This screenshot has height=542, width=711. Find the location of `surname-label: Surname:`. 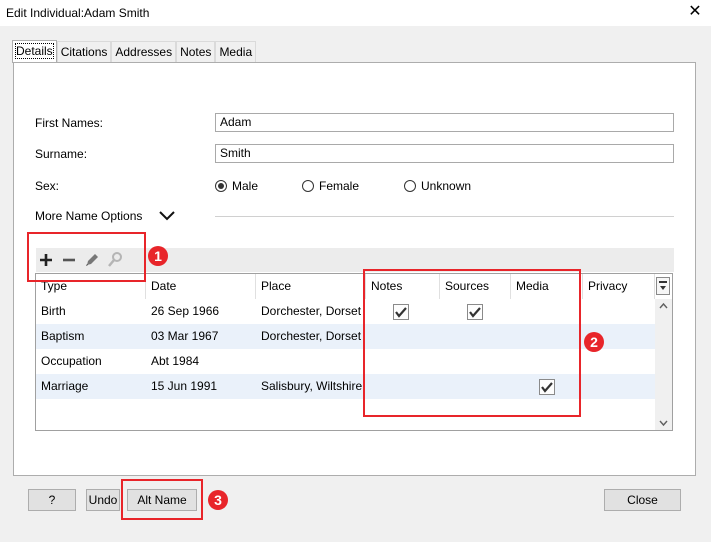

surname-label: Surname: is located at coordinates (61, 154).